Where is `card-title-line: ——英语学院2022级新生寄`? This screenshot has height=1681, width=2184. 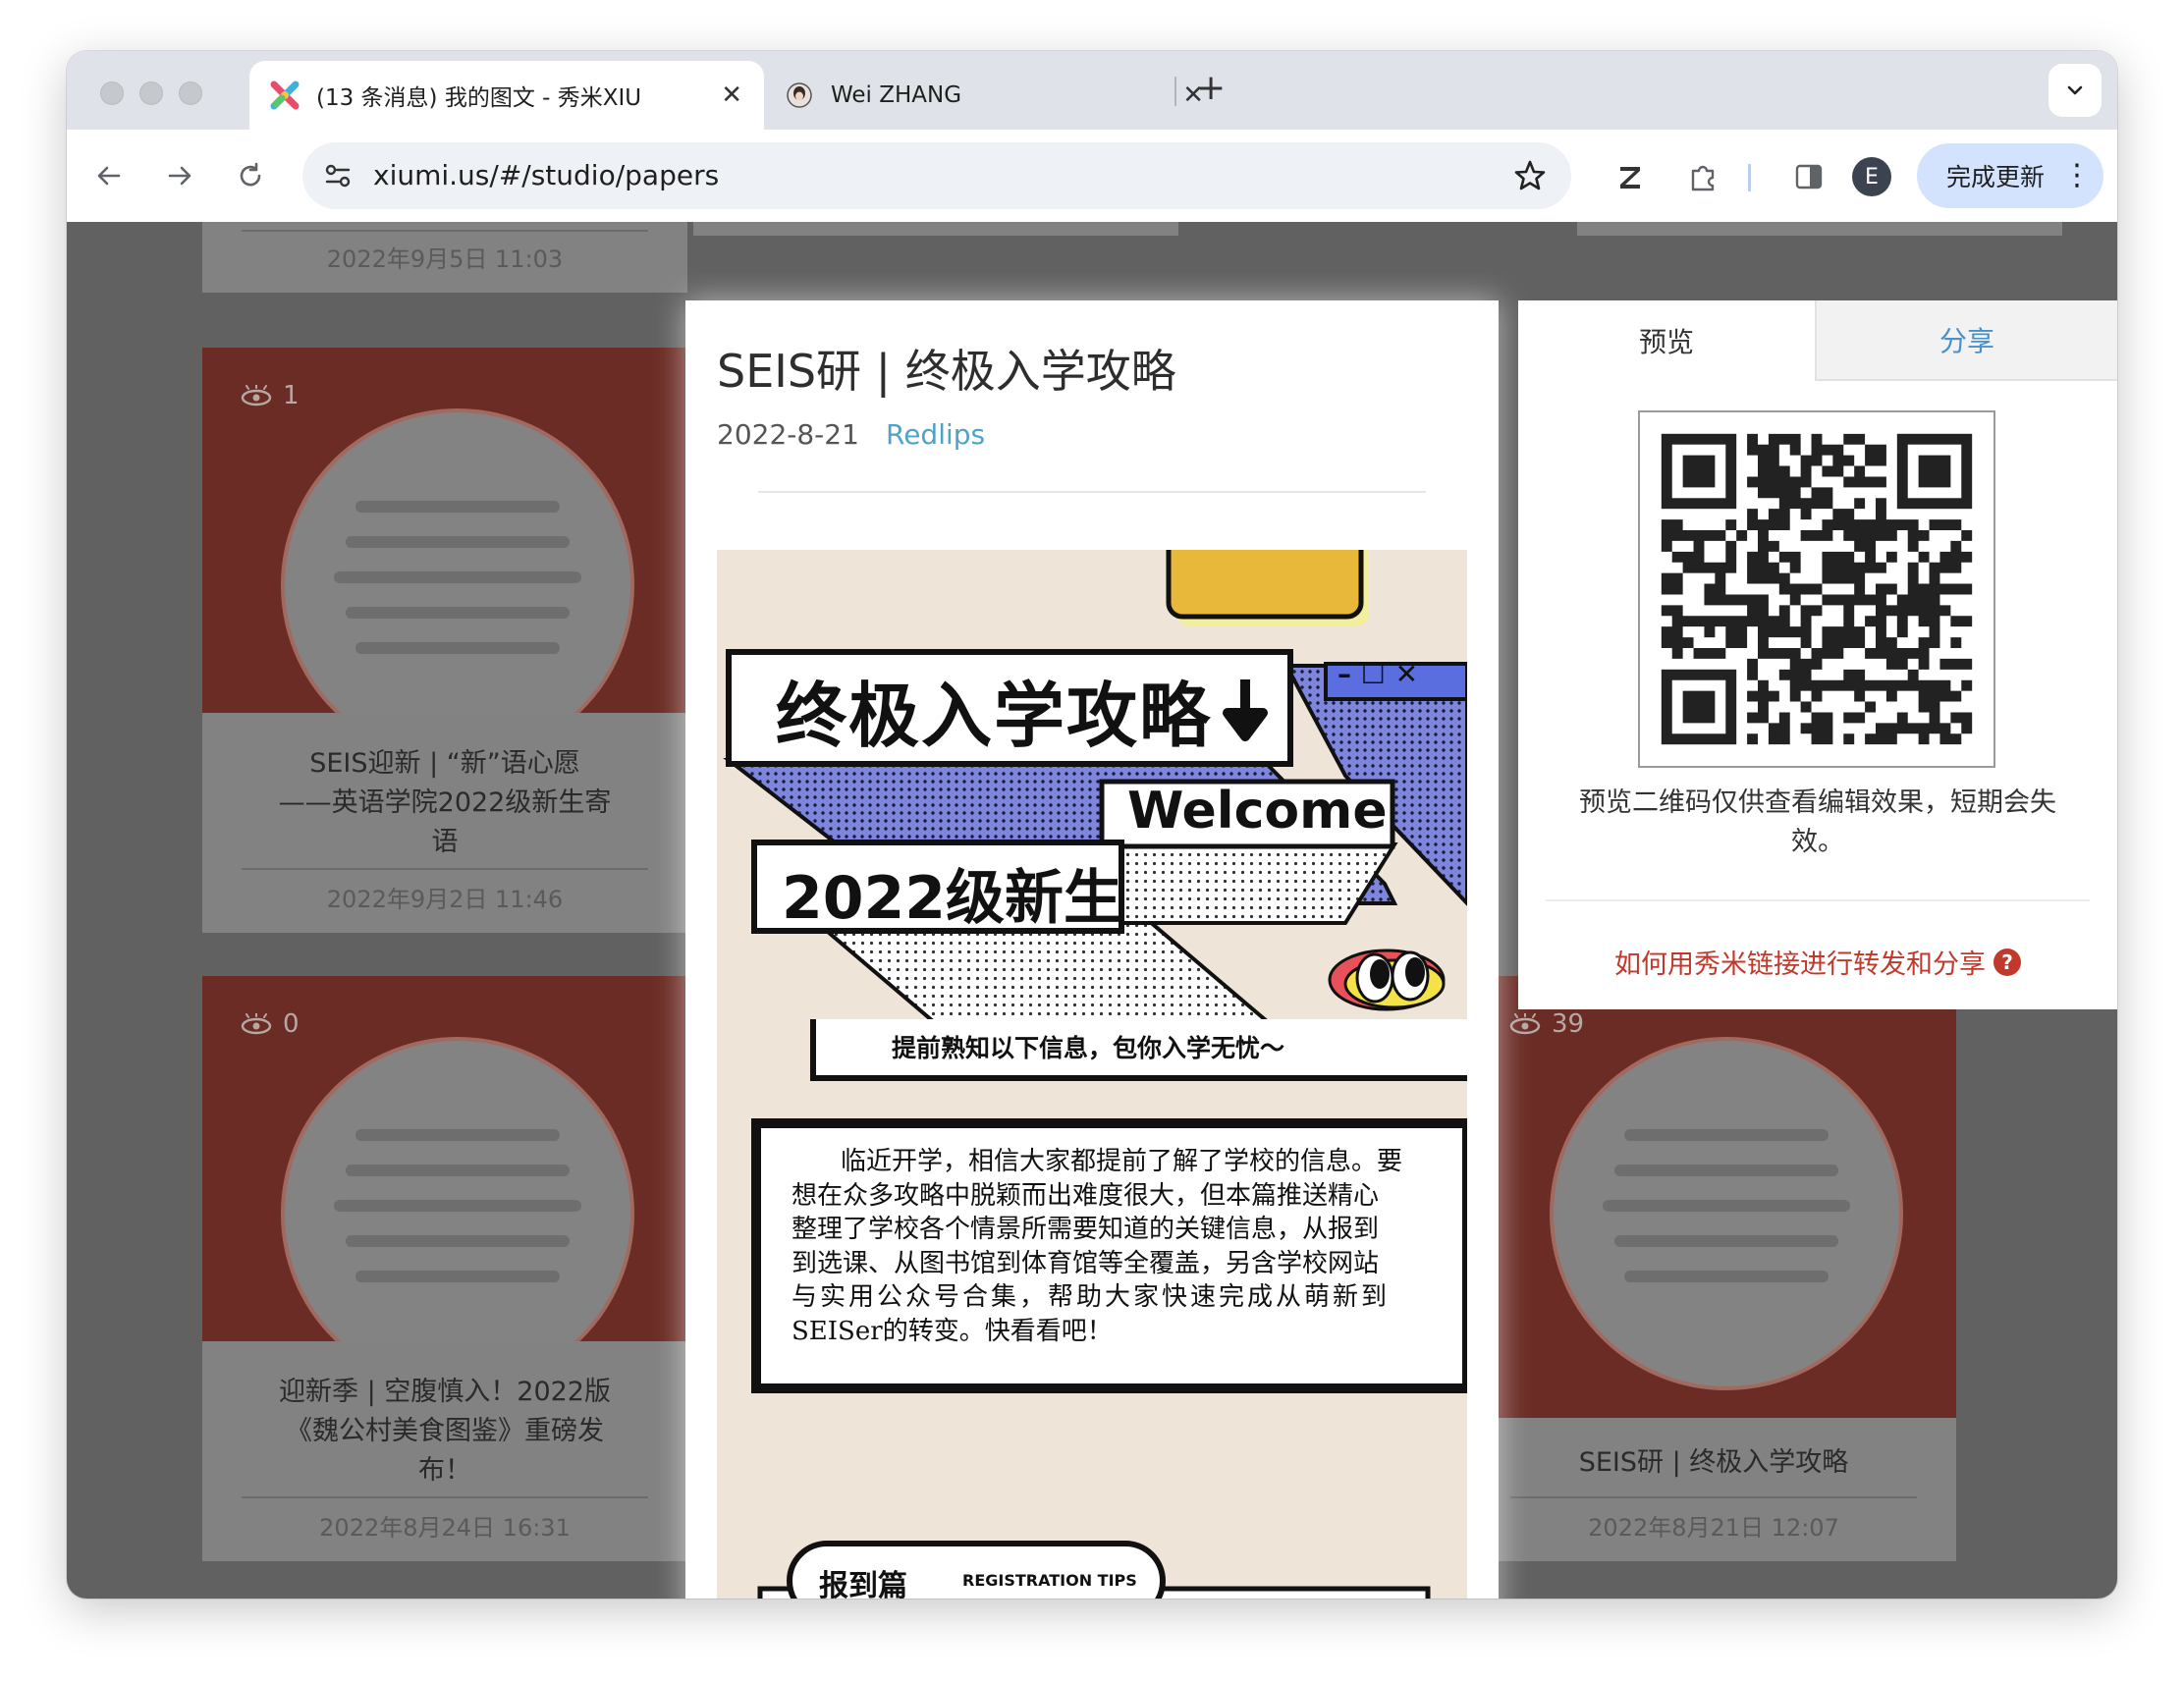
card-title-line: ——英语学院2022级新生寄 is located at coordinates (445, 802).